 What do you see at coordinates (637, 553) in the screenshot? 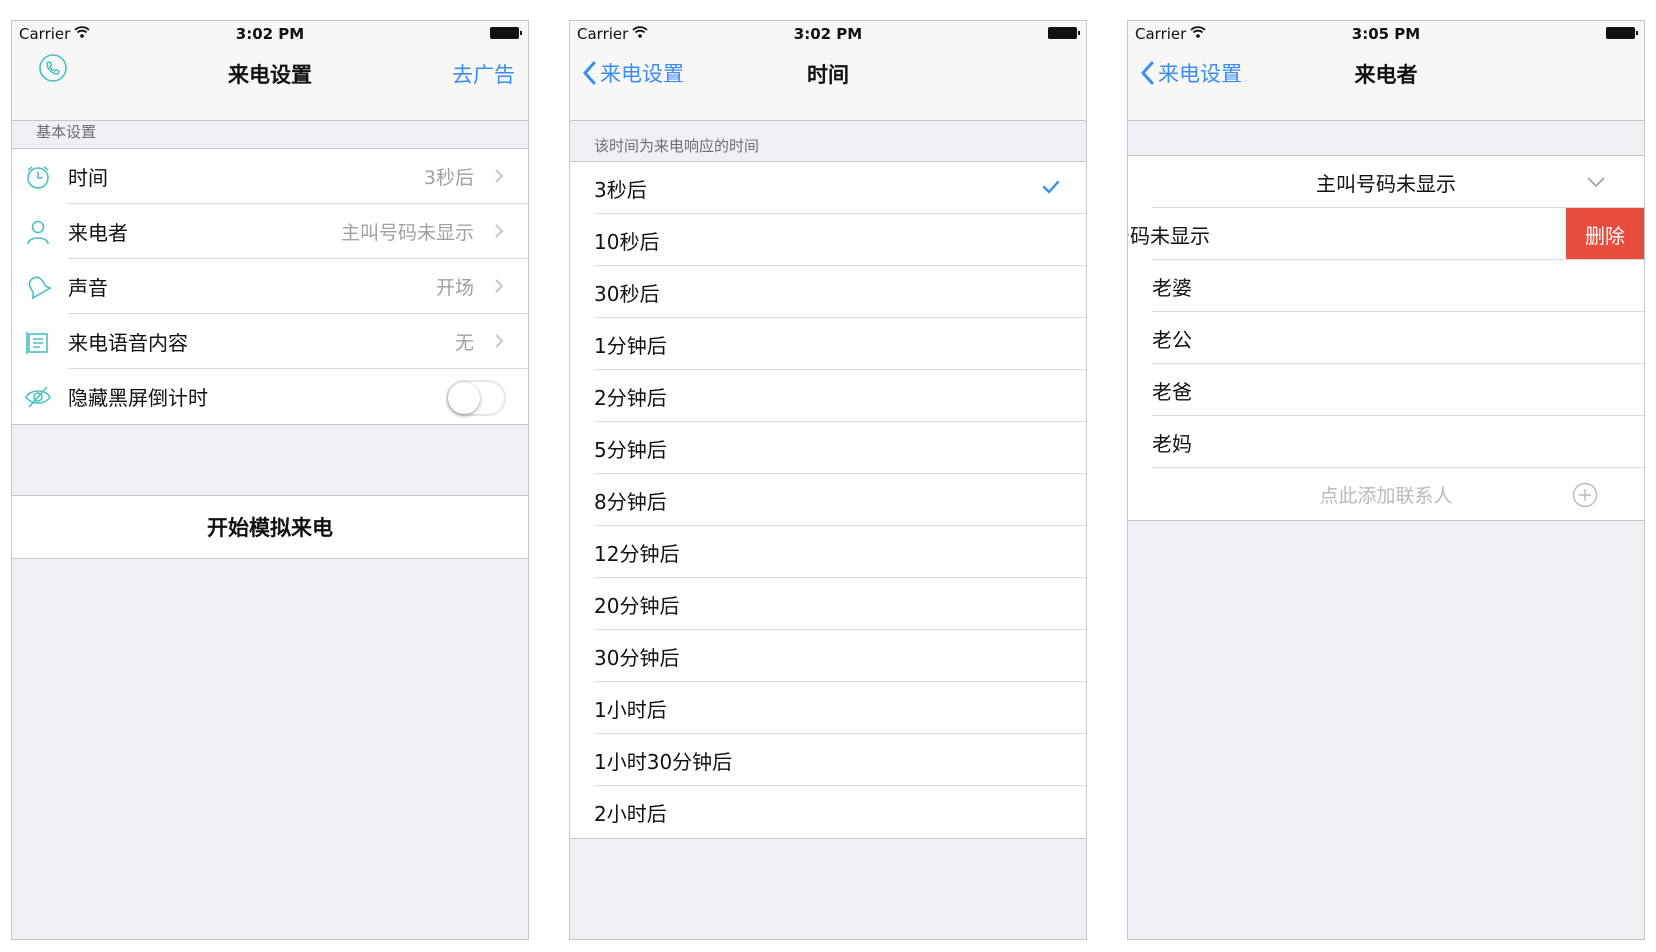
I see `option-label: 12分钟后` at bounding box center [637, 553].